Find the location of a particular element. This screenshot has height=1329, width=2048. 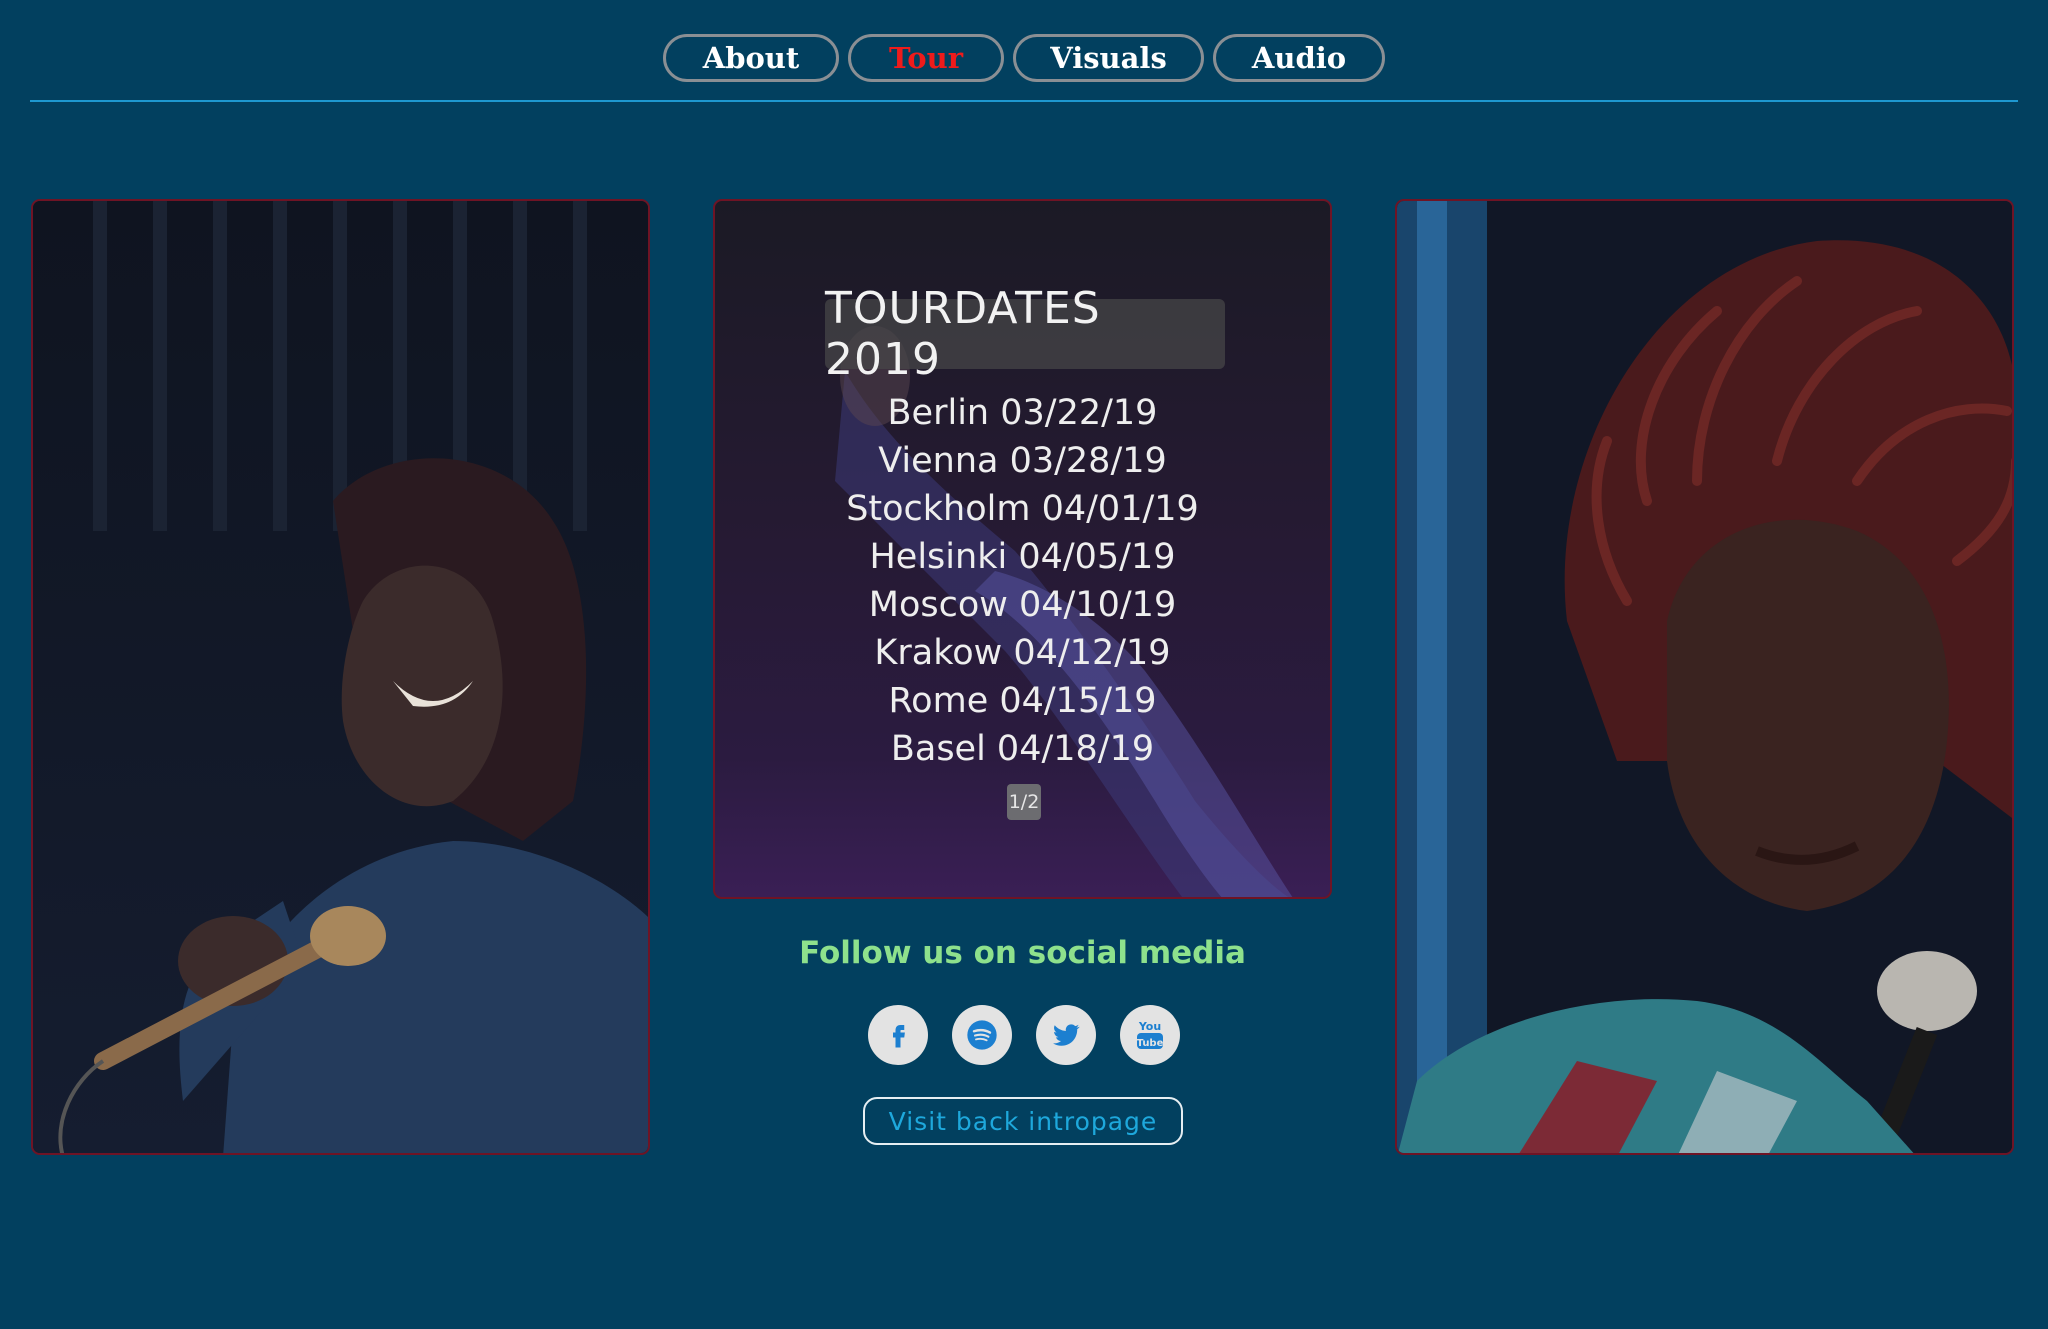

nav-audio-button: Audio is located at coordinates (1299, 58).